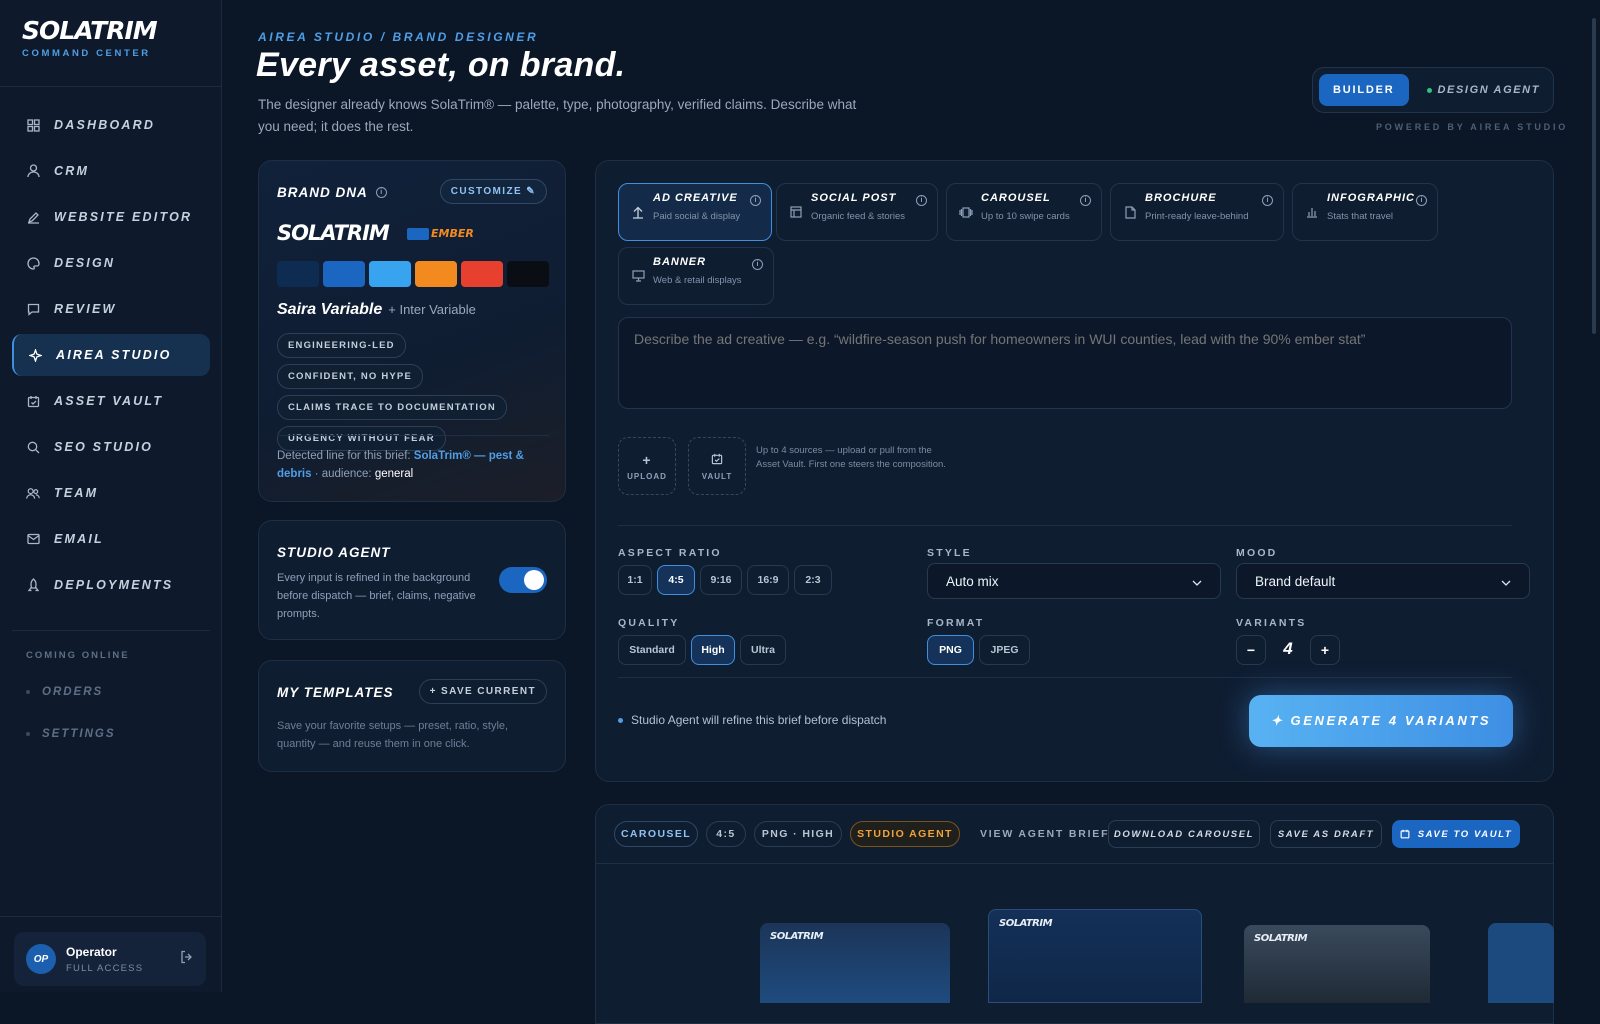  I want to click on aspect-16-9: 16:9, so click(768, 580).